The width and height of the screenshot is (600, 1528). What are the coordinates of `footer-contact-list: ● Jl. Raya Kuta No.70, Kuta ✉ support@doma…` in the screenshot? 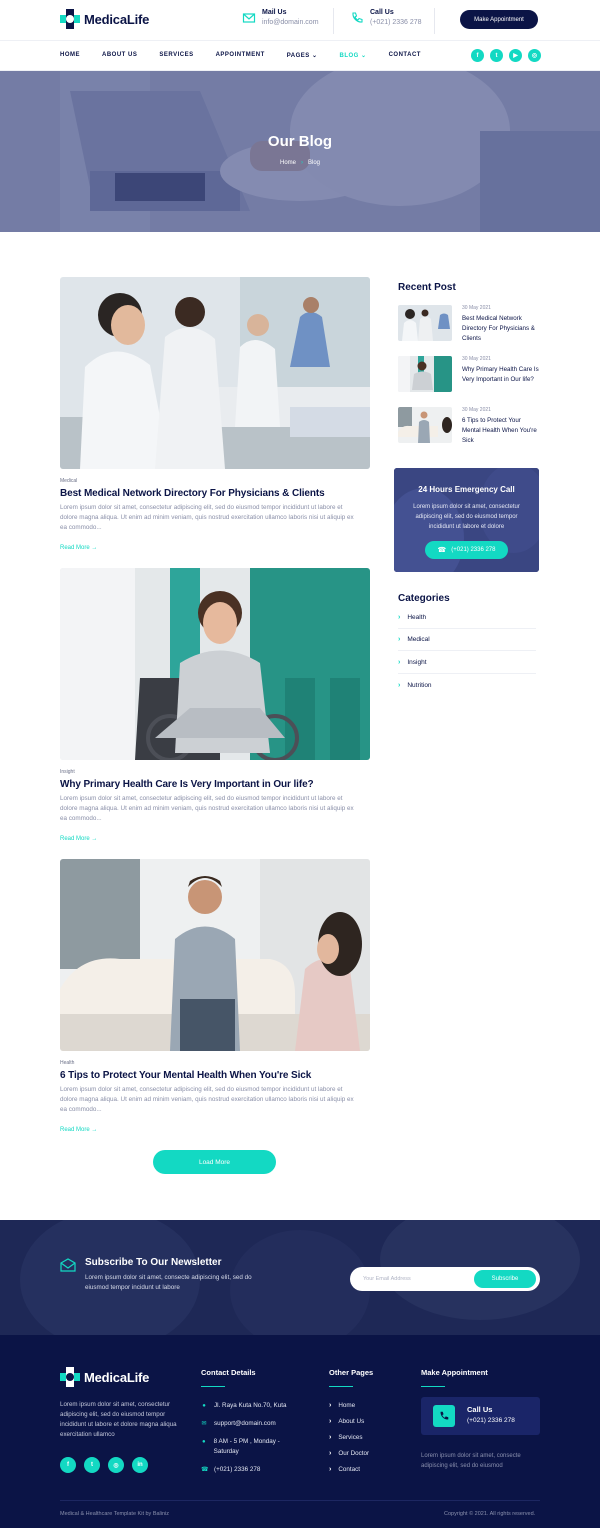 It's located at (251, 1438).